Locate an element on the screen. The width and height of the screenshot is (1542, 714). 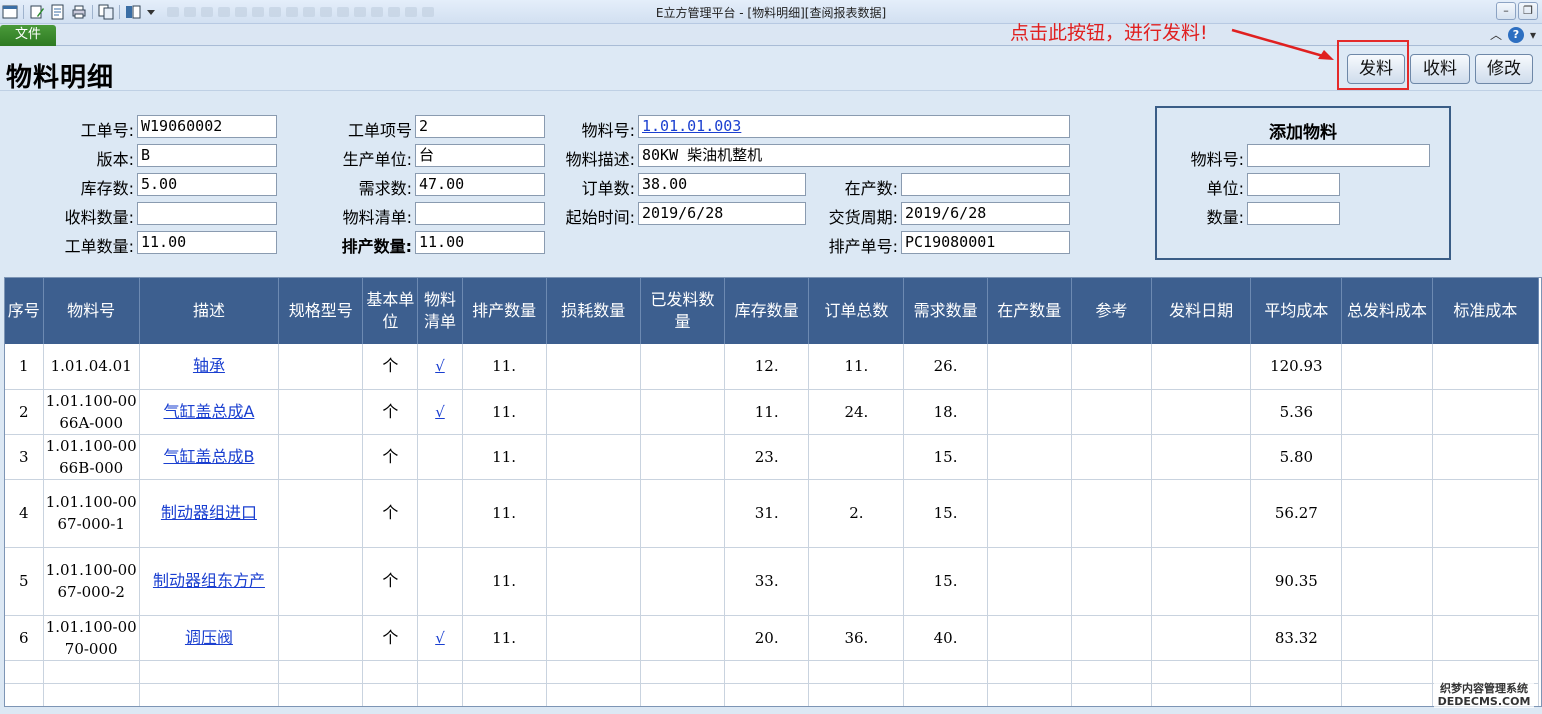
minimize-button: – is located at coordinates (1506, 11).